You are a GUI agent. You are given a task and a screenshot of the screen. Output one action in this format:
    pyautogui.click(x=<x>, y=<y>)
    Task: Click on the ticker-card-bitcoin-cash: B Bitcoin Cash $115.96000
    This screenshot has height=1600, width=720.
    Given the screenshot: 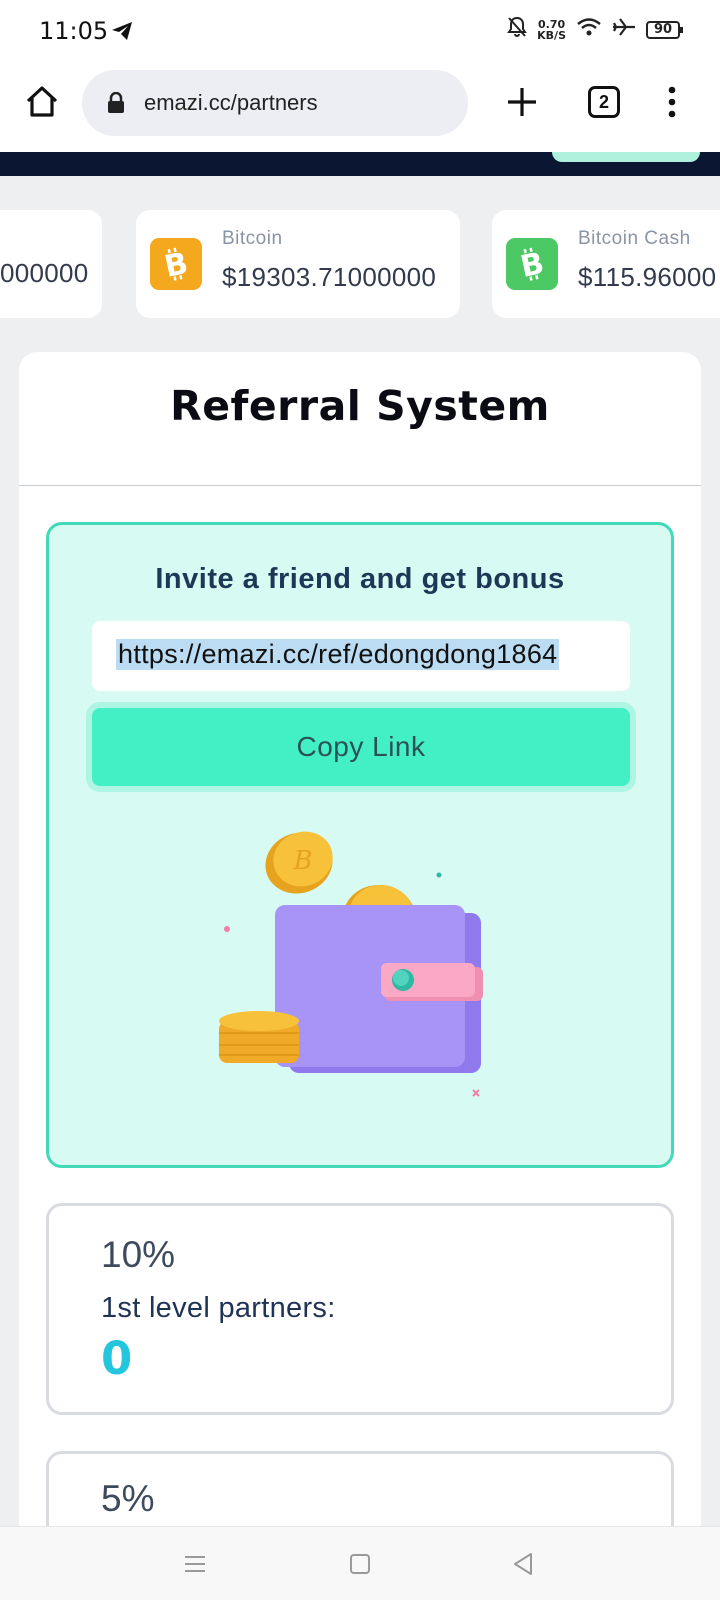 What is the action you would take?
    pyautogui.click(x=606, y=264)
    